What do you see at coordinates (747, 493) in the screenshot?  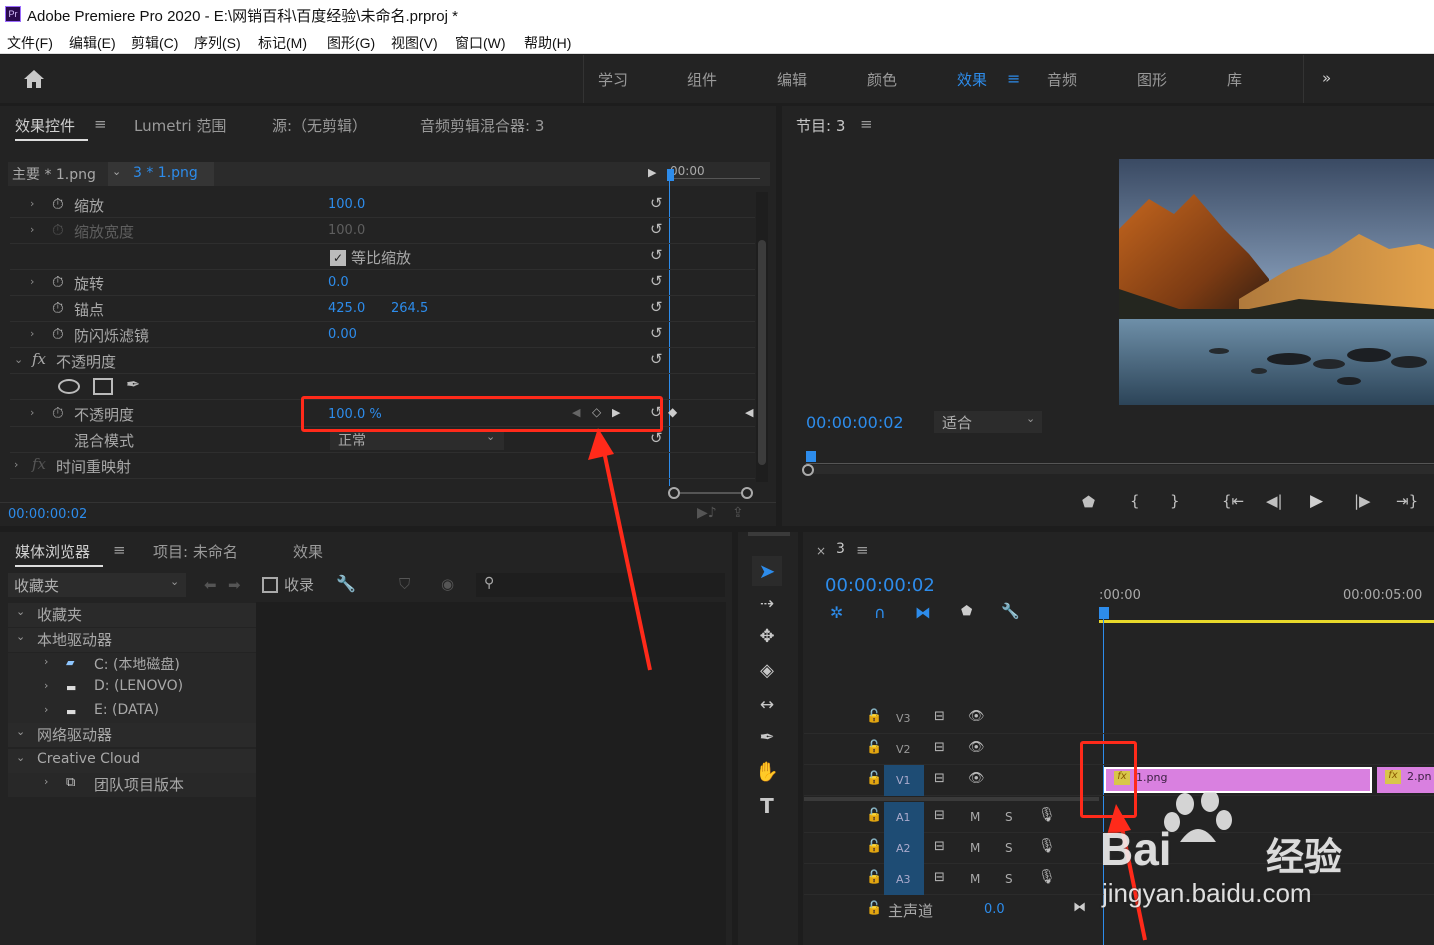 I see `zoom-handle-right` at bounding box center [747, 493].